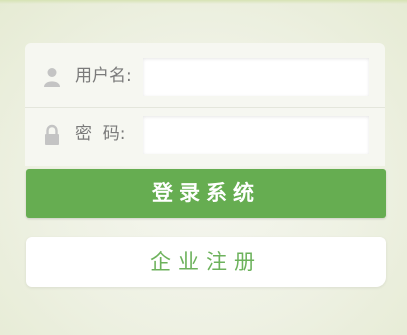  Describe the element at coordinates (203, 2) in the screenshot. I see `page-top-edge` at that location.